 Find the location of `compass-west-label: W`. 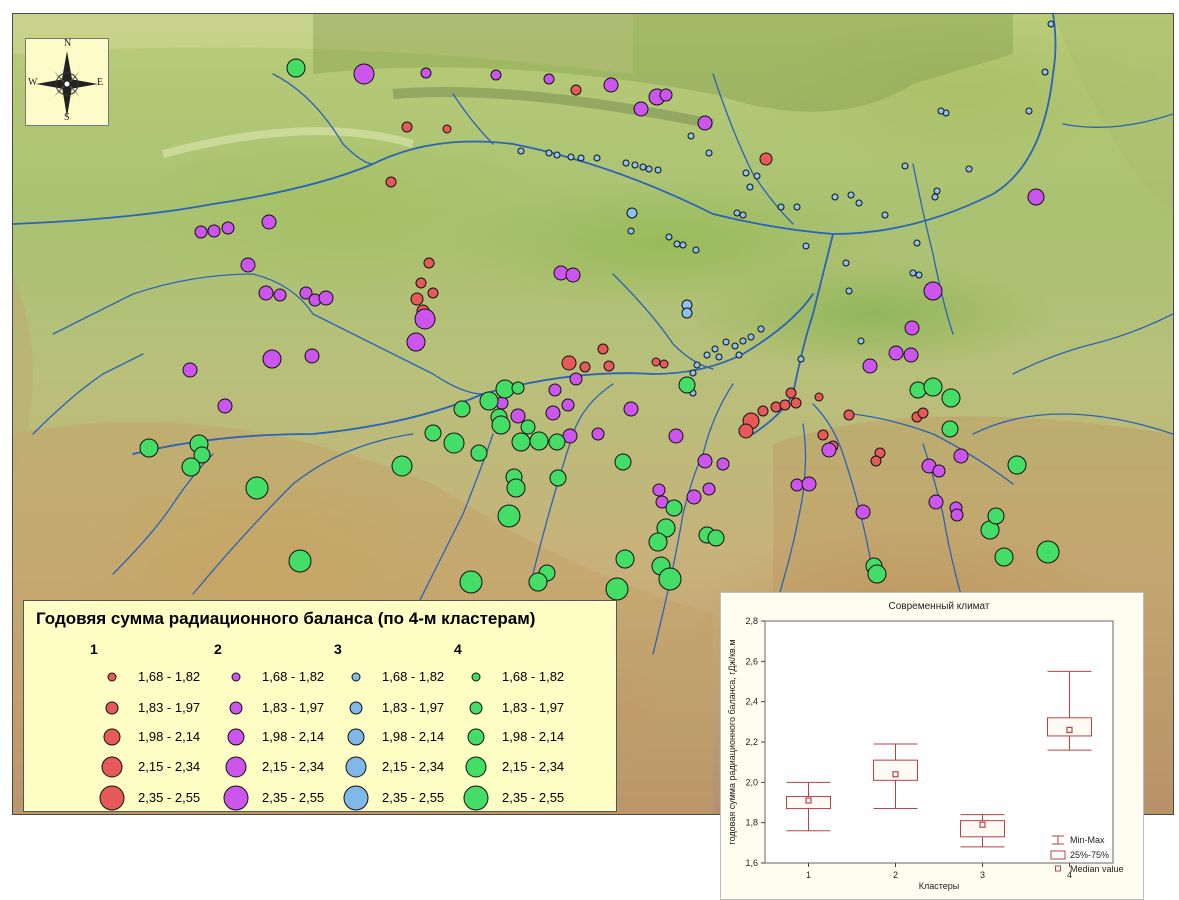

compass-west-label: W is located at coordinates (33, 82).